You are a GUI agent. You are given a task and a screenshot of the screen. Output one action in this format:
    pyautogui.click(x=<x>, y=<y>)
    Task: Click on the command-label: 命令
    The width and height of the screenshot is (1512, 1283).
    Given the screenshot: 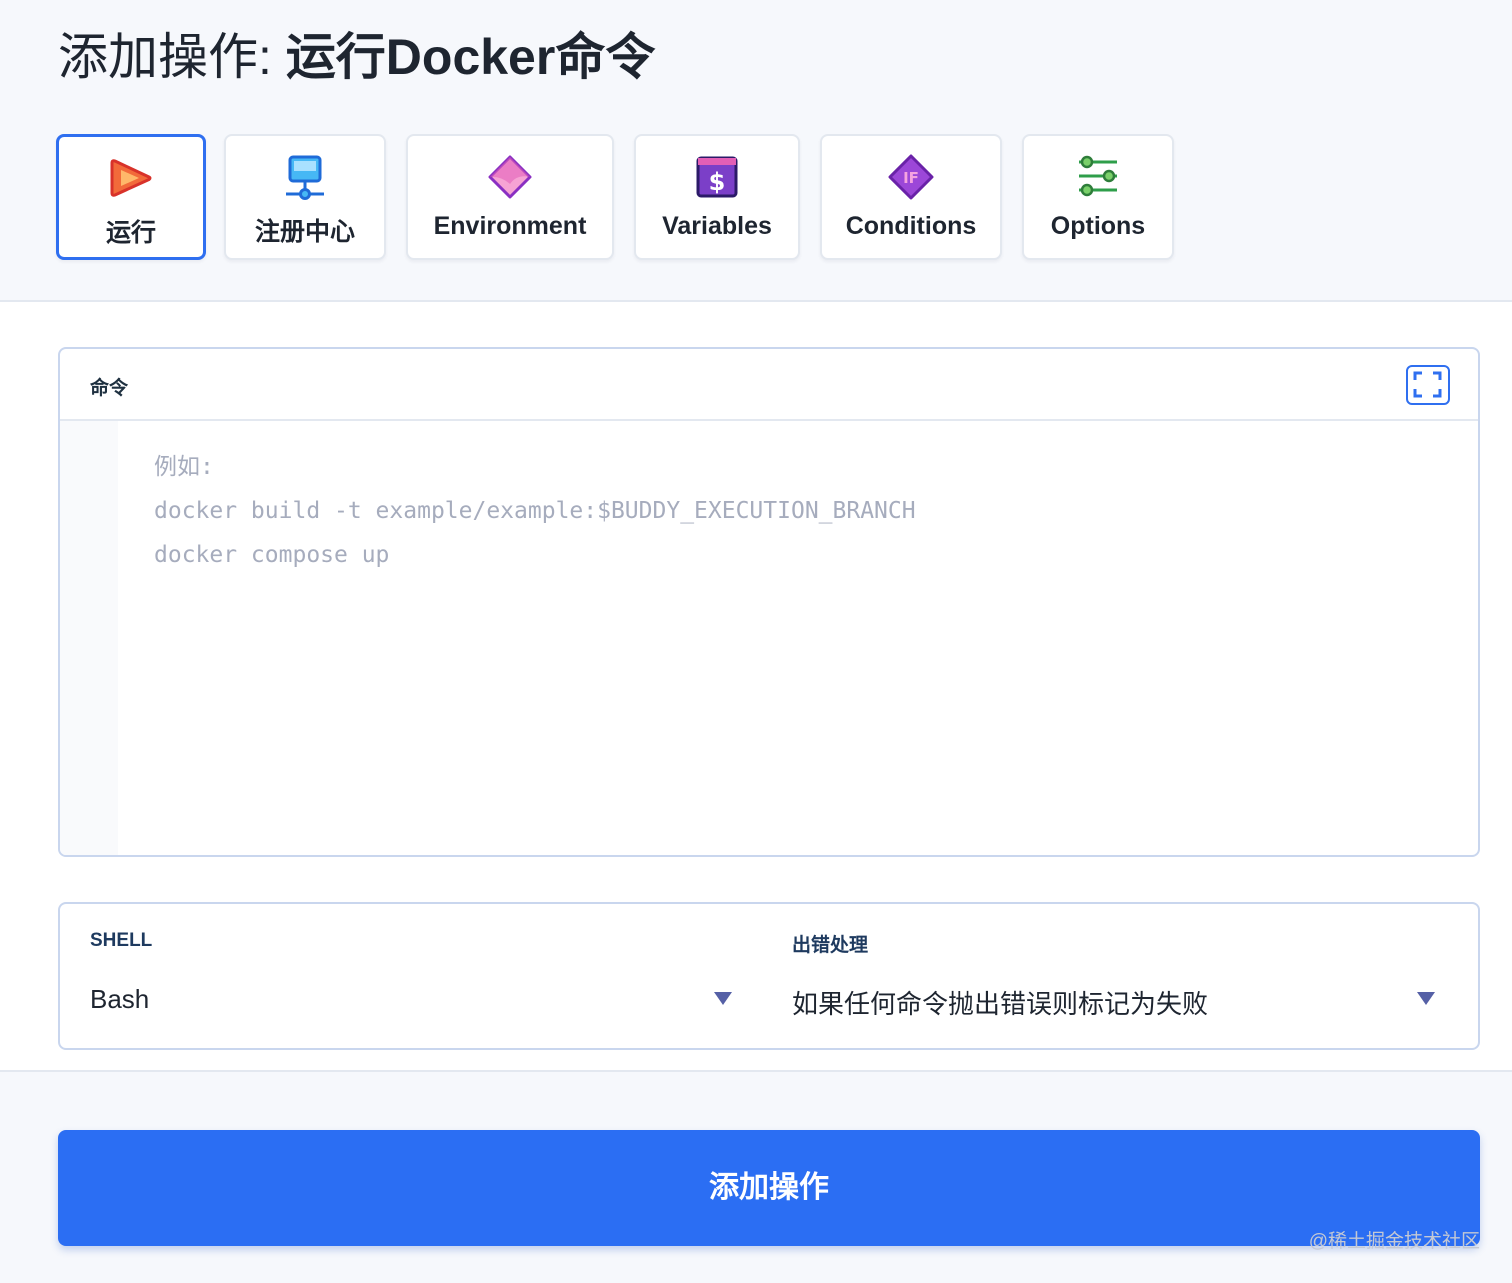 What is the action you would take?
    pyautogui.click(x=109, y=388)
    